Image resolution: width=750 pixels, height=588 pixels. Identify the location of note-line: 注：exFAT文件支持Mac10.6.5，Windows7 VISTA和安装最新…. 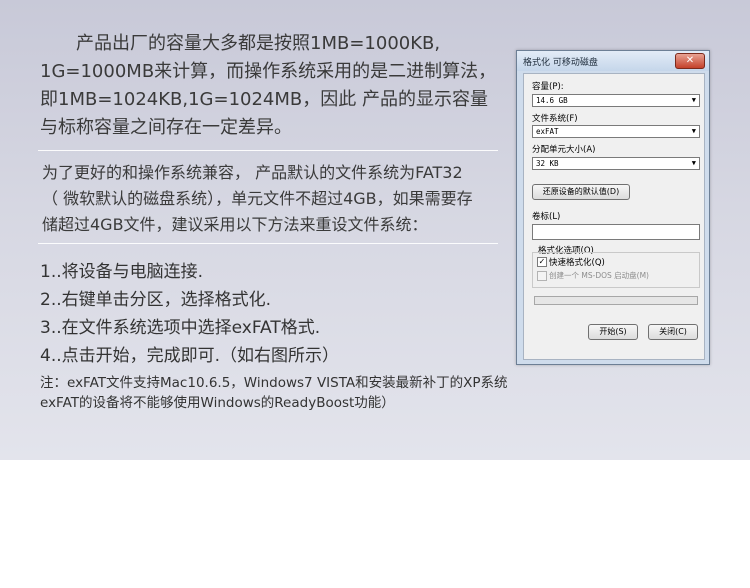
(274, 383).